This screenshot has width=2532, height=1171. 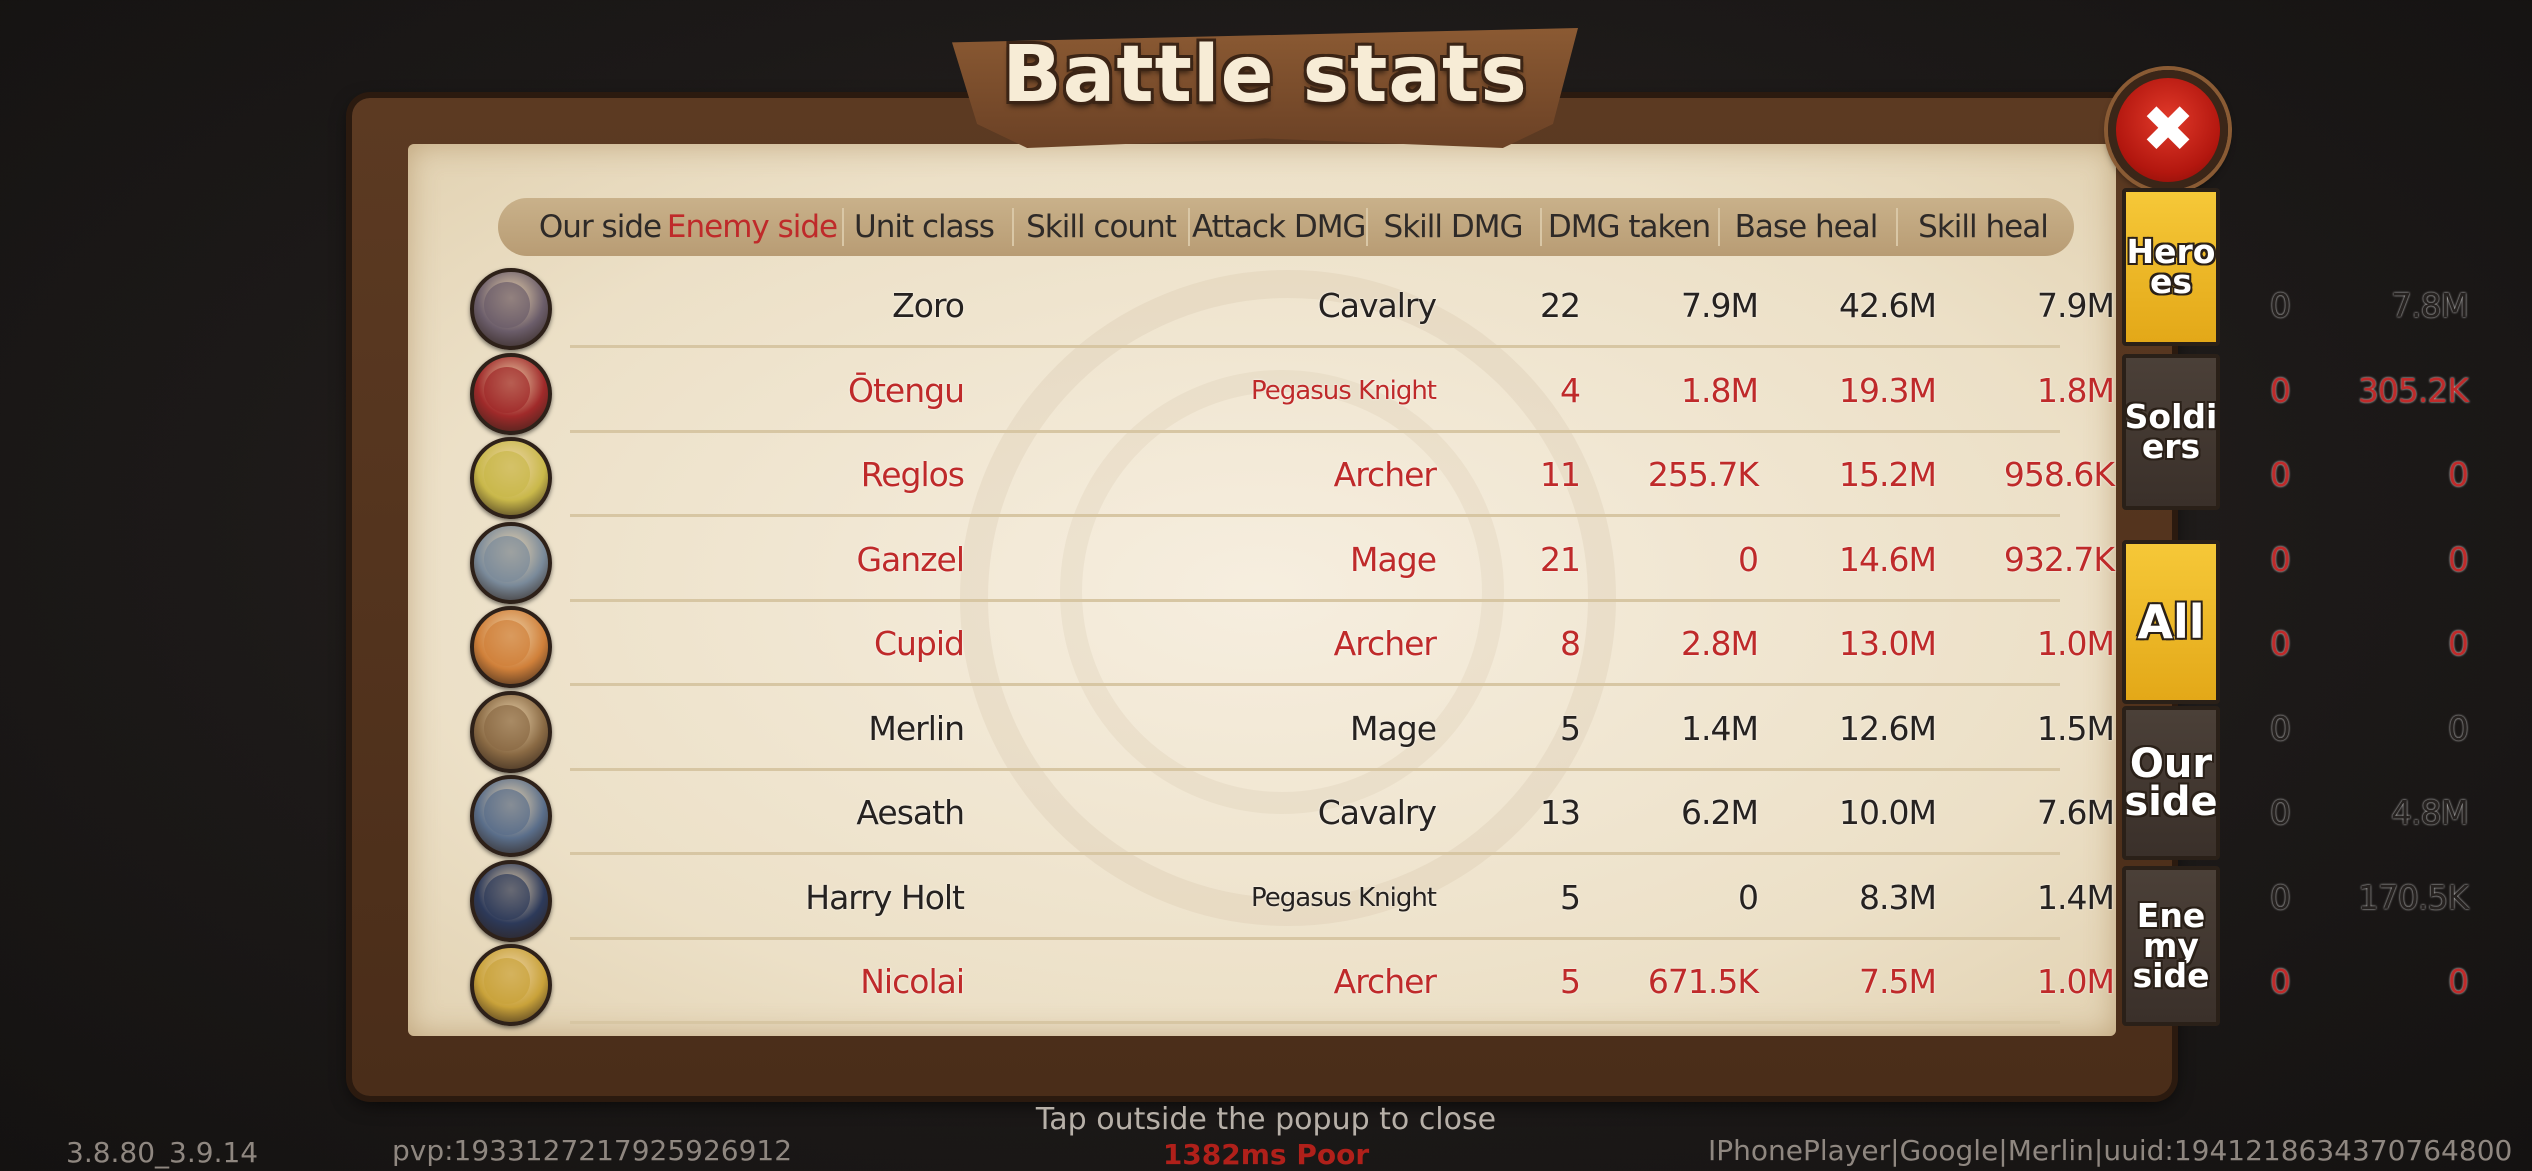 What do you see at coordinates (1444, 307) in the screenshot?
I see `table-row: Zoro Cavalry 22 7.9M 42.6M 7.9M 0 7.8M` at bounding box center [1444, 307].